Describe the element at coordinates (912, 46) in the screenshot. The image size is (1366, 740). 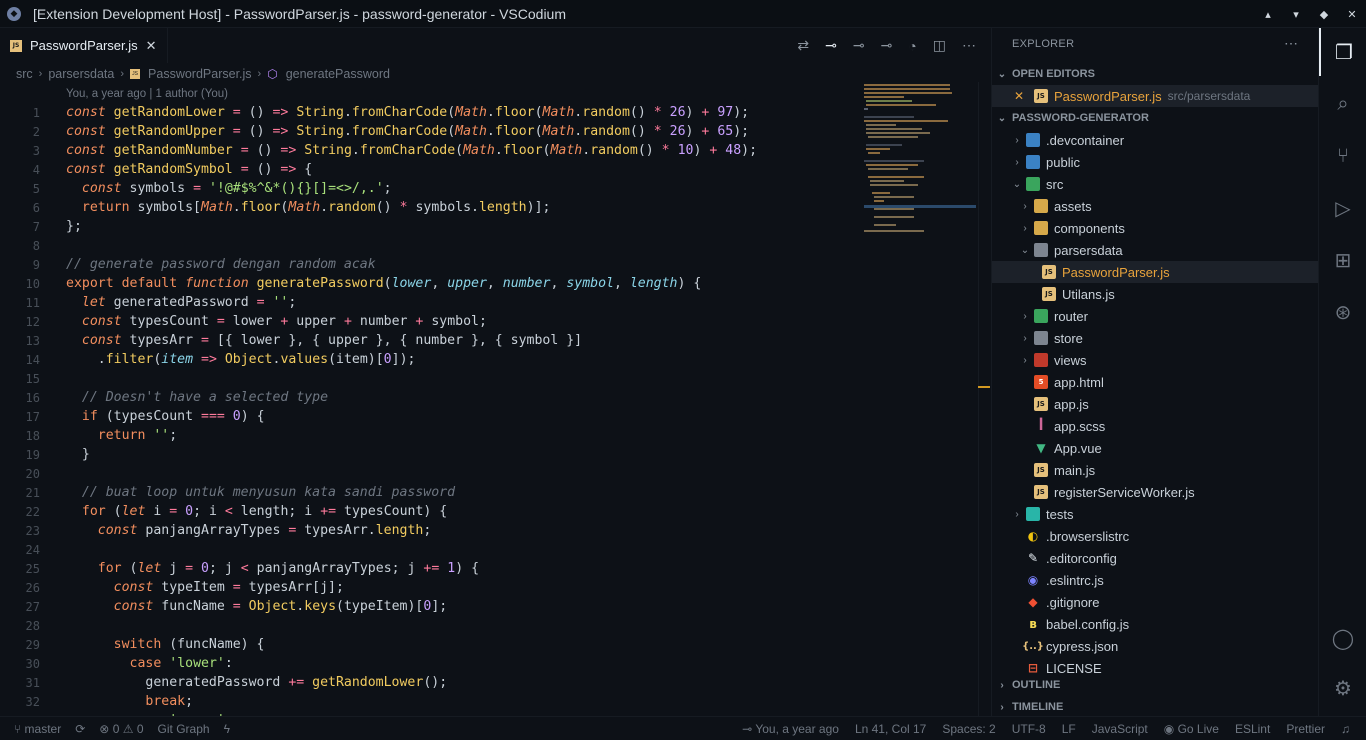
I see `timeline-icon: ◔` at that location.